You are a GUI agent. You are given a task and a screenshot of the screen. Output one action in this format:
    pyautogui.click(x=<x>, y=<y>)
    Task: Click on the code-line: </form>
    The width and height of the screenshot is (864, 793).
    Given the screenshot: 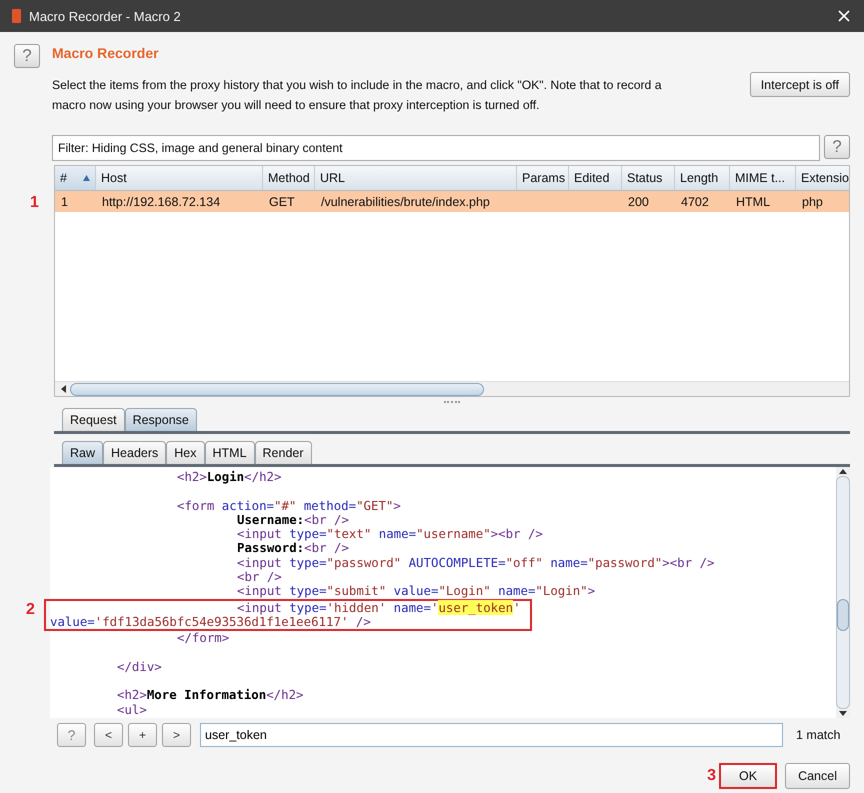 What is the action you would take?
    pyautogui.click(x=203, y=638)
    